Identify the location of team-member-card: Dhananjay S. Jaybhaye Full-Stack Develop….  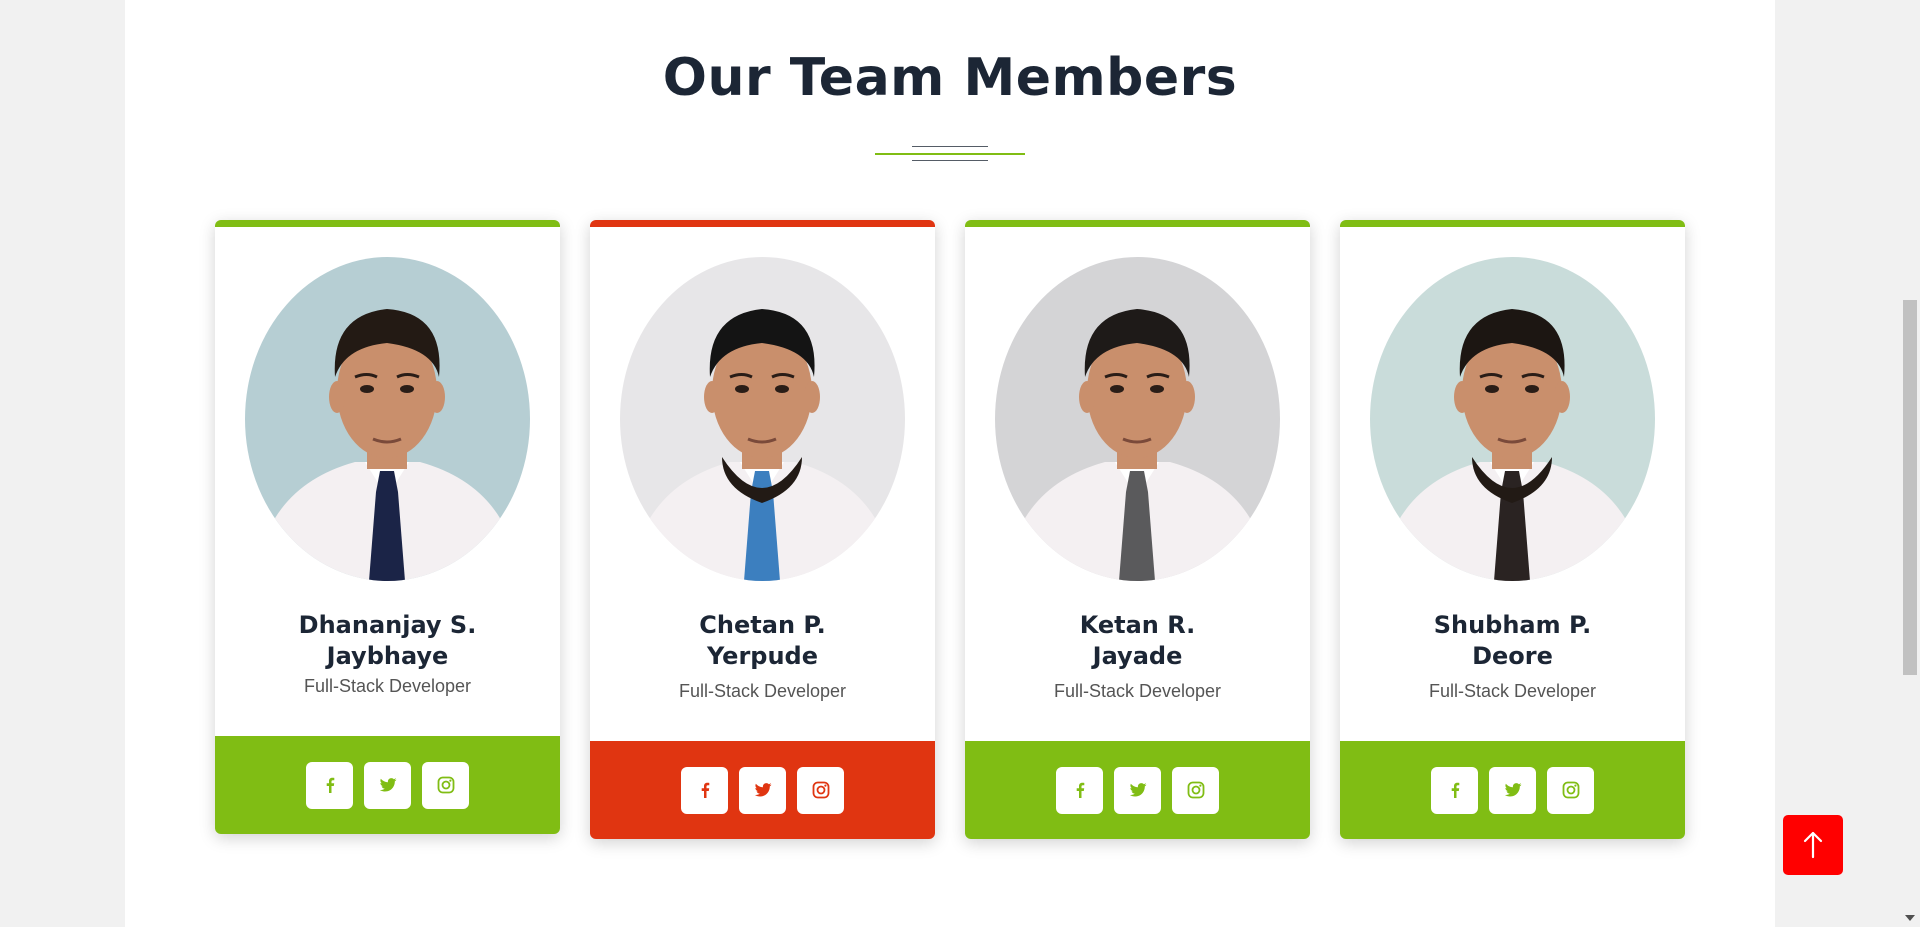
(387, 527).